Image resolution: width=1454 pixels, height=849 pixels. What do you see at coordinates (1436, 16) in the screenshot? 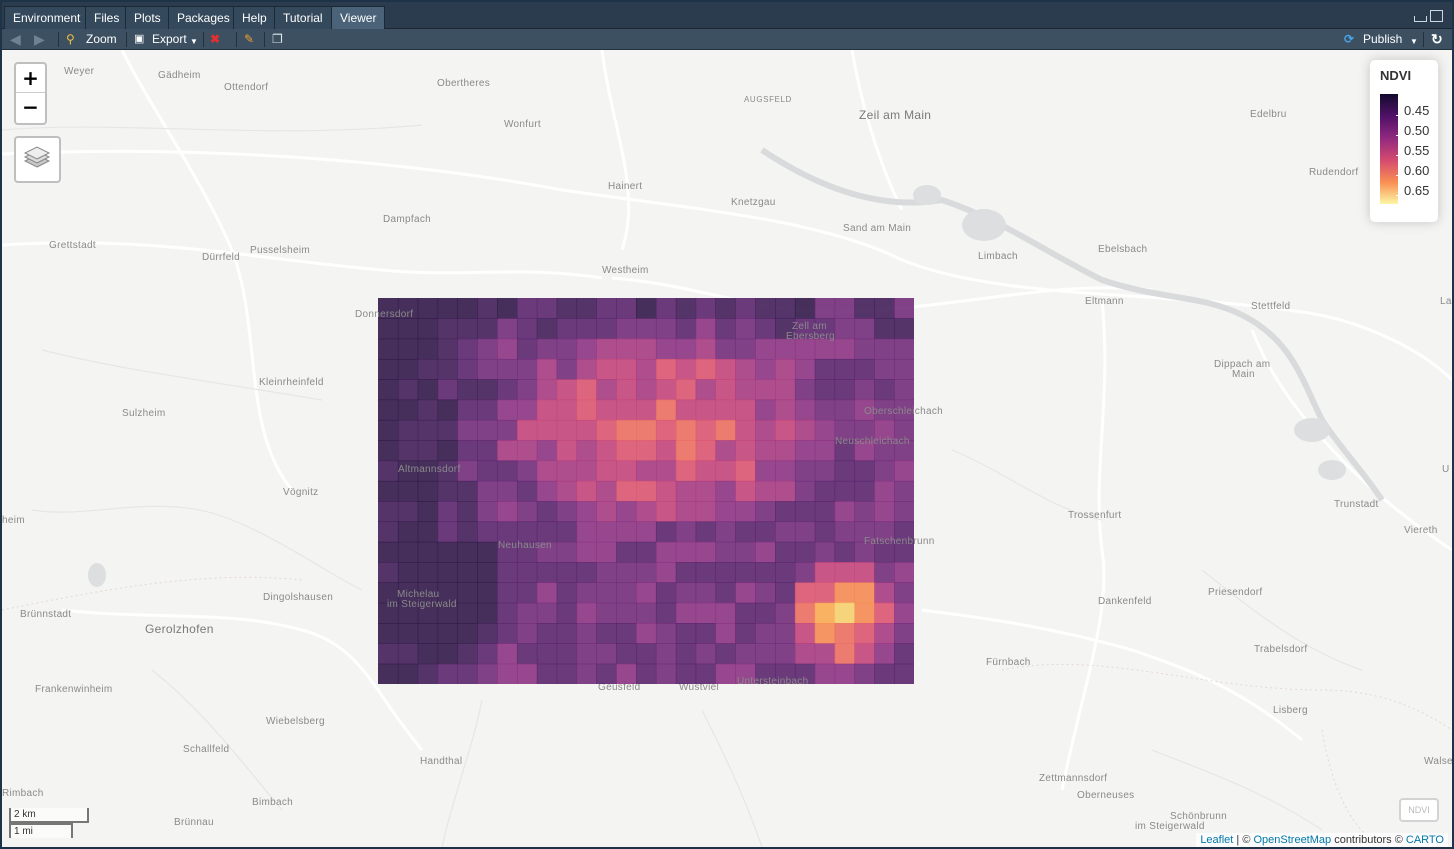
I see `maximize-icon` at bounding box center [1436, 16].